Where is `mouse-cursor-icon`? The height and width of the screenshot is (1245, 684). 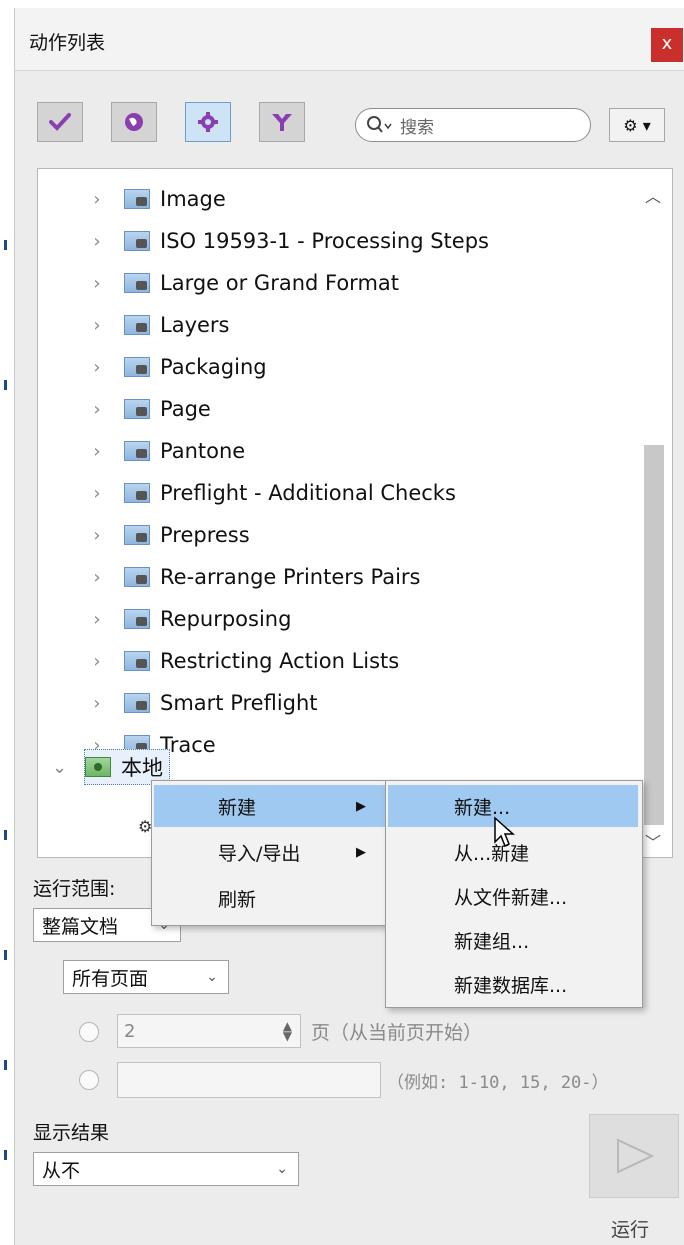
mouse-cursor-icon is located at coordinates (504, 832).